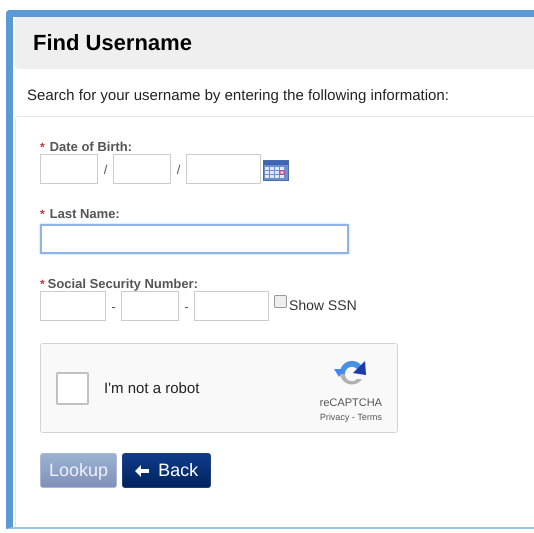 Image resolution: width=534 pixels, height=533 pixels. Describe the element at coordinates (69, 169) in the screenshot. I see `month-field` at that location.